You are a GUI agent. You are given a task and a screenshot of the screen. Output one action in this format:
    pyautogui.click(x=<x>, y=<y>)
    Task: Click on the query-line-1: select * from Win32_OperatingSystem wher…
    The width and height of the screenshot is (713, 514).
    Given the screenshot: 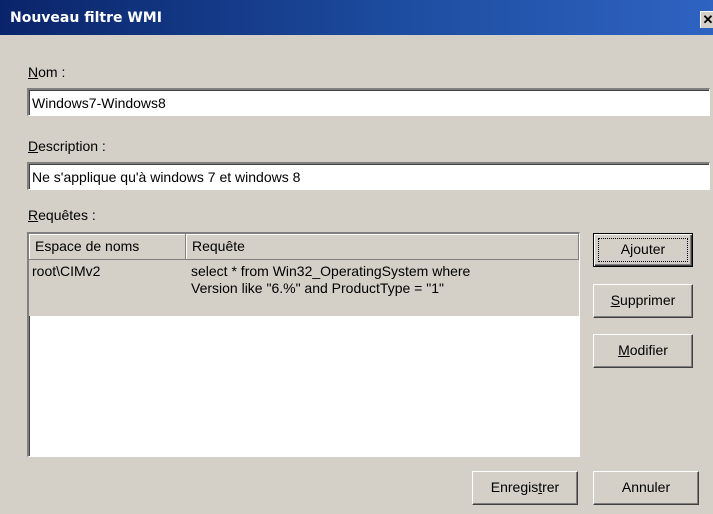 What is the action you would take?
    pyautogui.click(x=331, y=271)
    